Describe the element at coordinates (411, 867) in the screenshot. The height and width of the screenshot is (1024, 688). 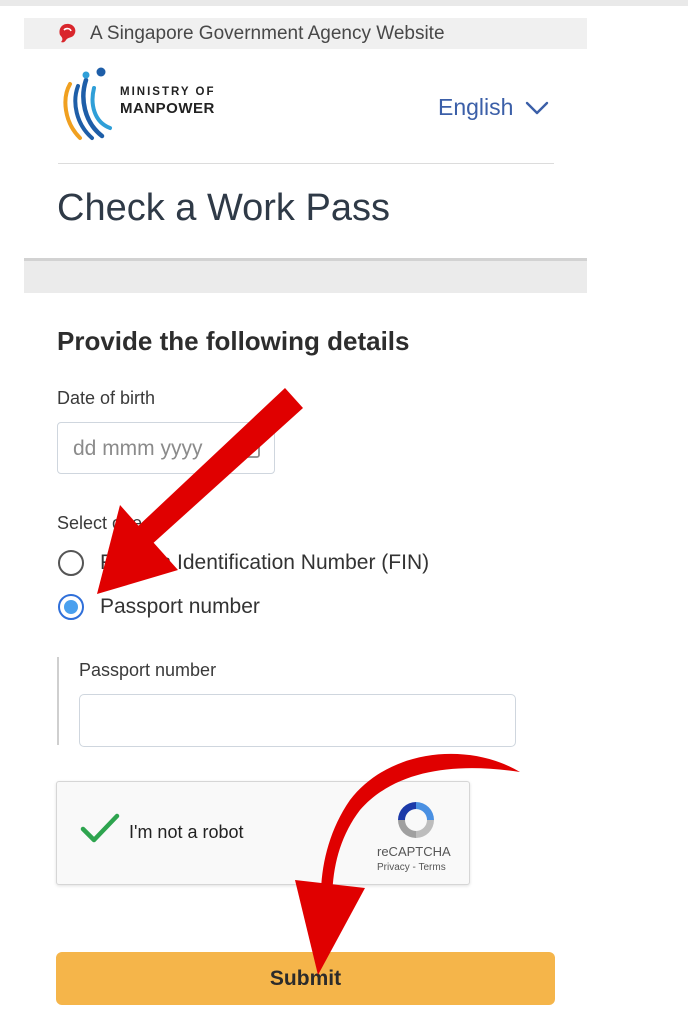
I see `recaptcha-links: Privacy - Terms` at that location.